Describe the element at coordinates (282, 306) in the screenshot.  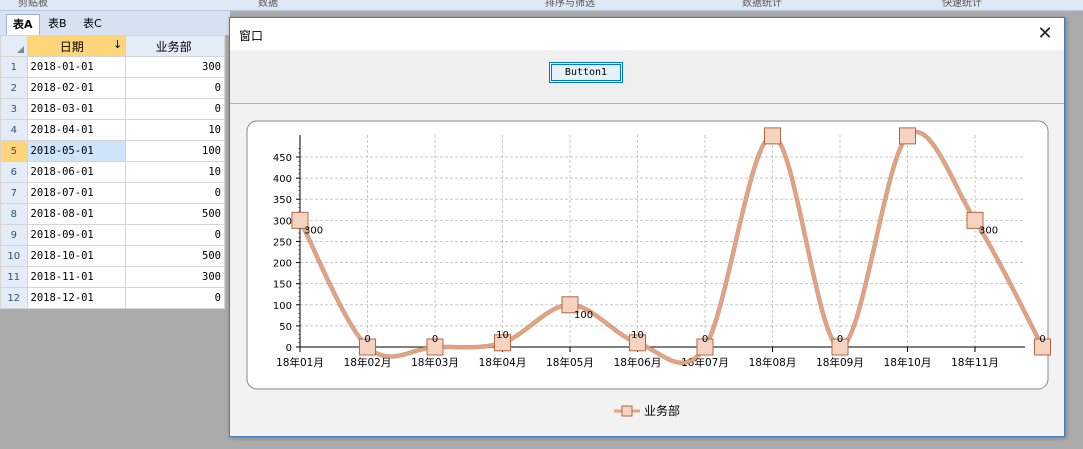
I see `y-tick-label: 100` at that location.